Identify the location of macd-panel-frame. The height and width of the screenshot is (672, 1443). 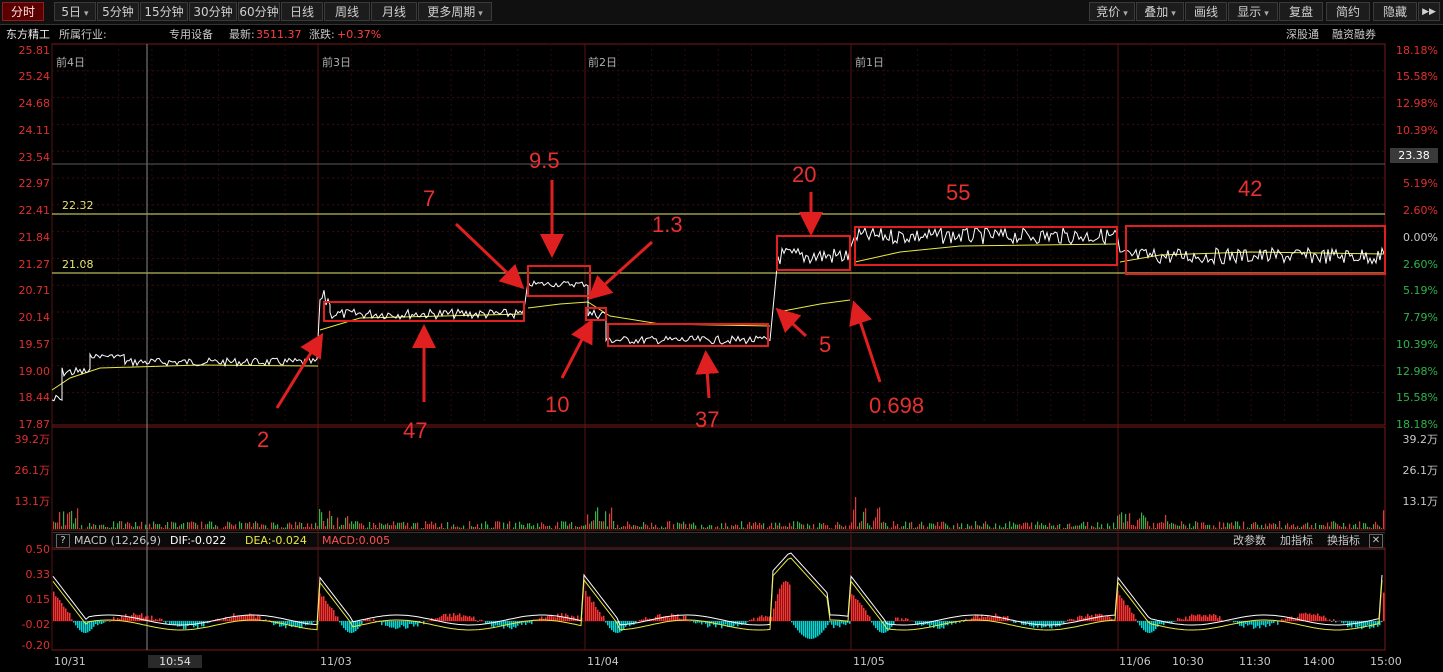
(718, 599).